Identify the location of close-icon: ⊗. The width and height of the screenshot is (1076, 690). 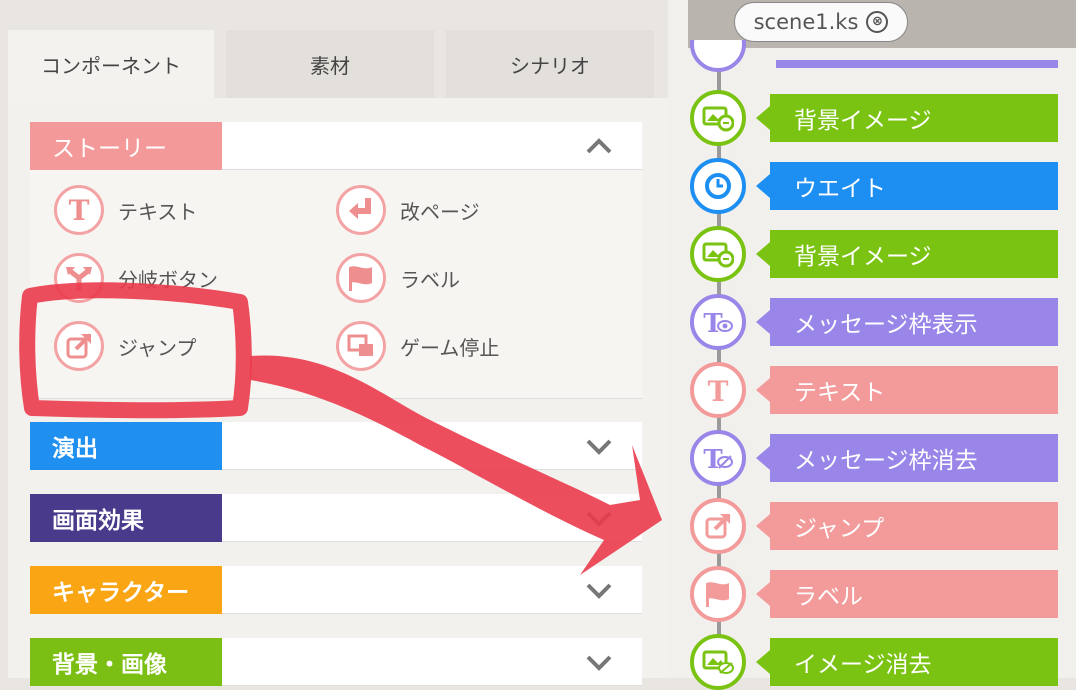
(877, 22).